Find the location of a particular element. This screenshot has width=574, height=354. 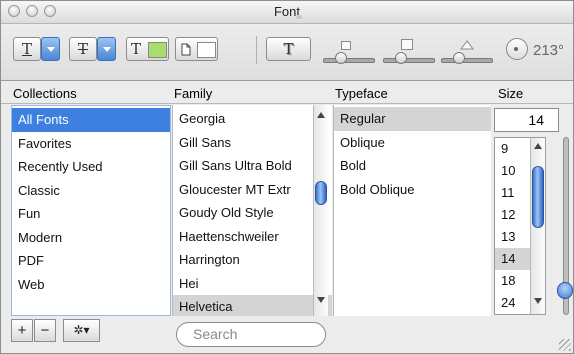

scroll-up-arrow-icon is located at coordinates (321, 115).